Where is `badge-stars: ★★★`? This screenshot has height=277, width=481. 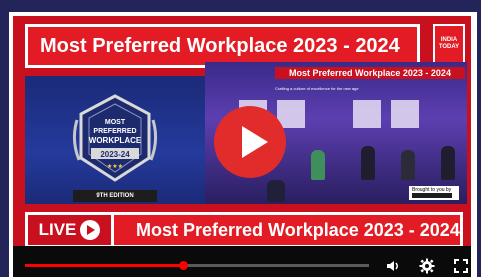 badge-stars: ★★★ is located at coordinates (115, 166).